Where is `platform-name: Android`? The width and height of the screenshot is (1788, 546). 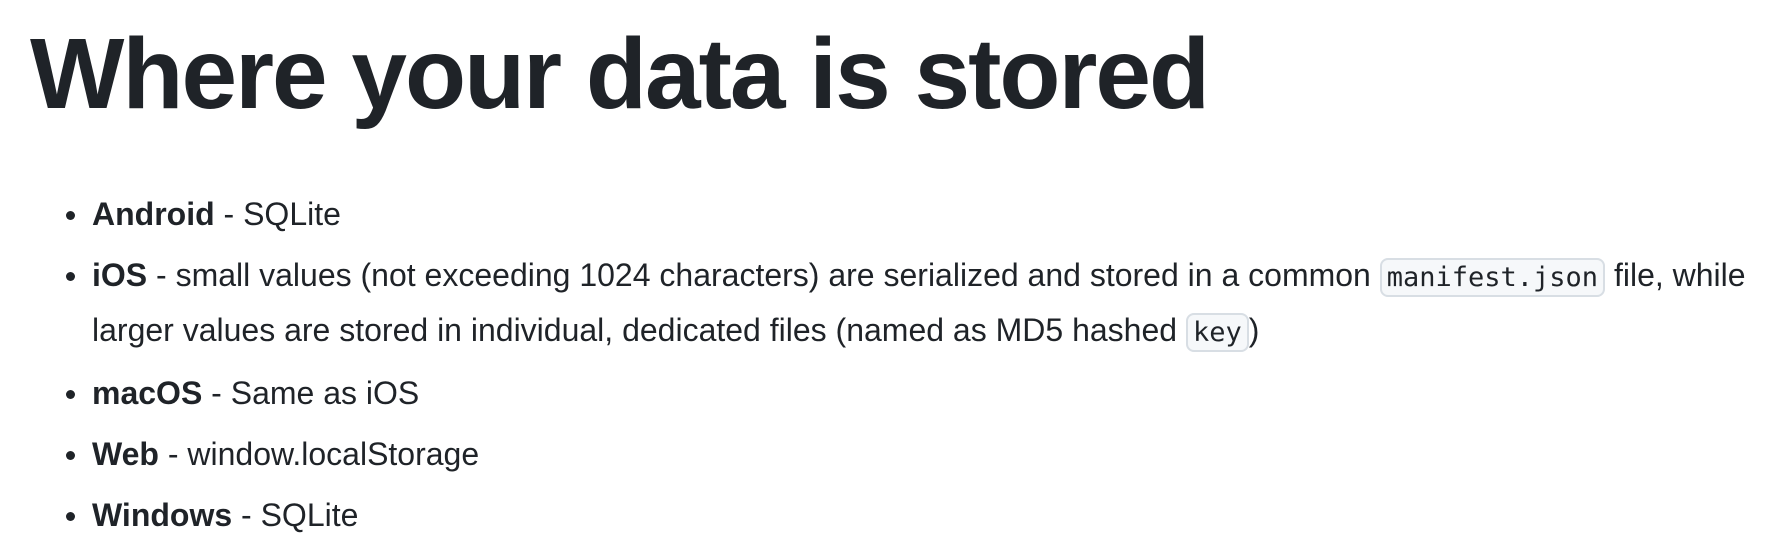
platform-name: Android is located at coordinates (153, 214).